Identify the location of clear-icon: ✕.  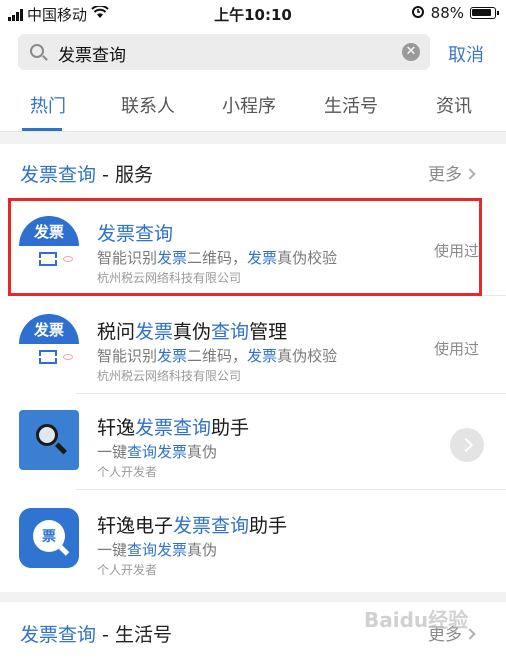
(411, 52).